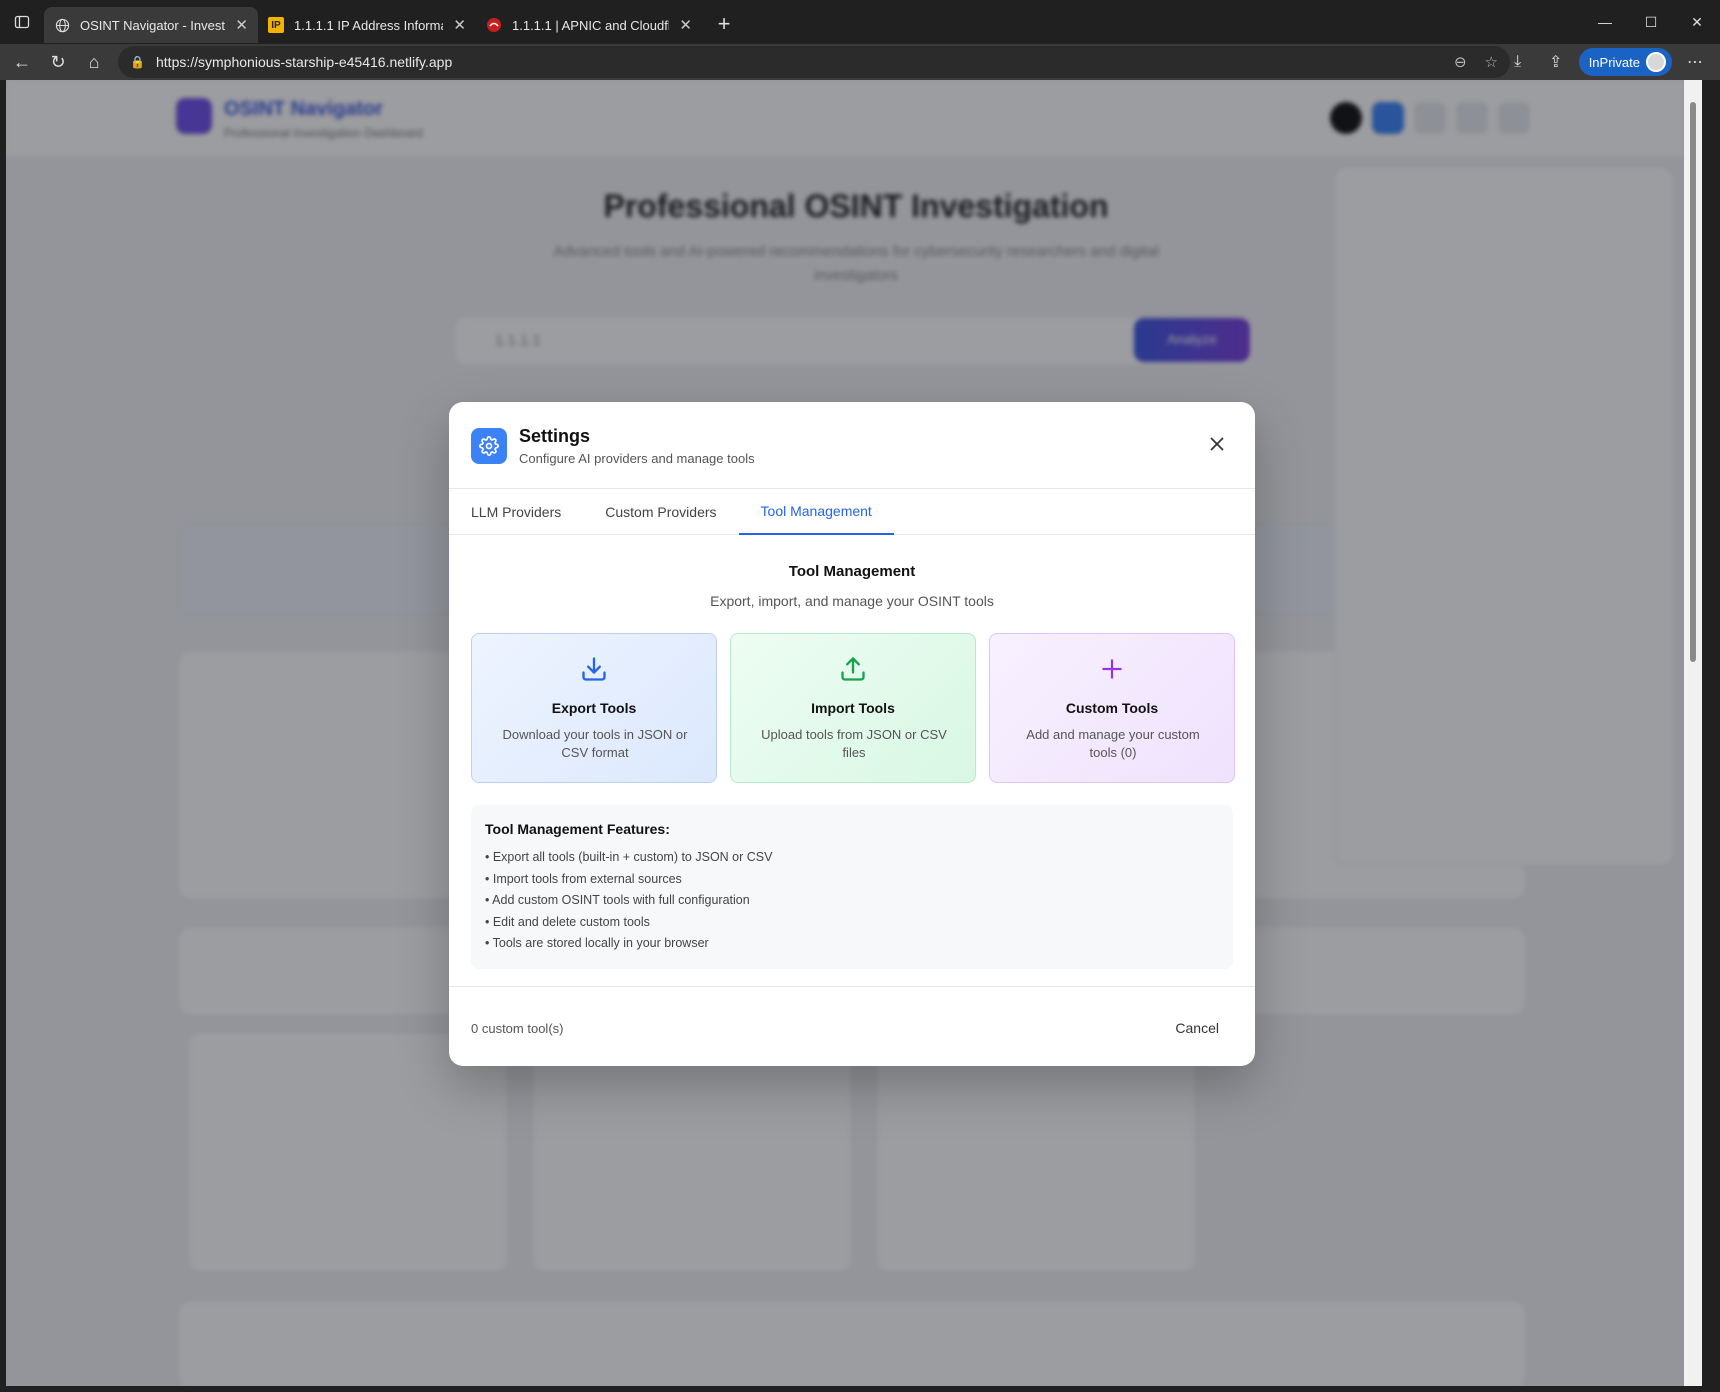 The image size is (1720, 1392). I want to click on browser-tab-ipinfo: IP 1.1.1.1 IP Address Information | IP ✕, so click(367, 25).